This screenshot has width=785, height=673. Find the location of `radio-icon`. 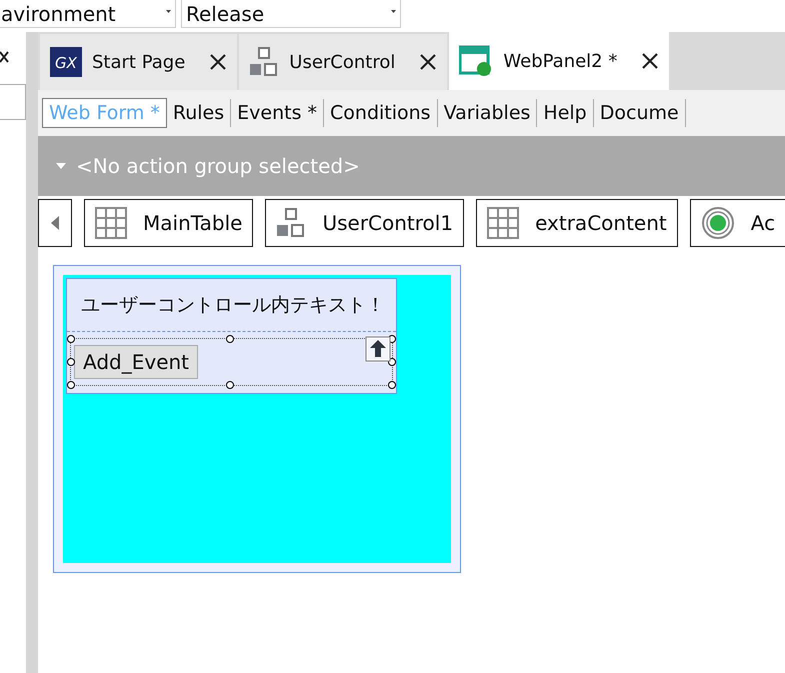

radio-icon is located at coordinates (717, 223).